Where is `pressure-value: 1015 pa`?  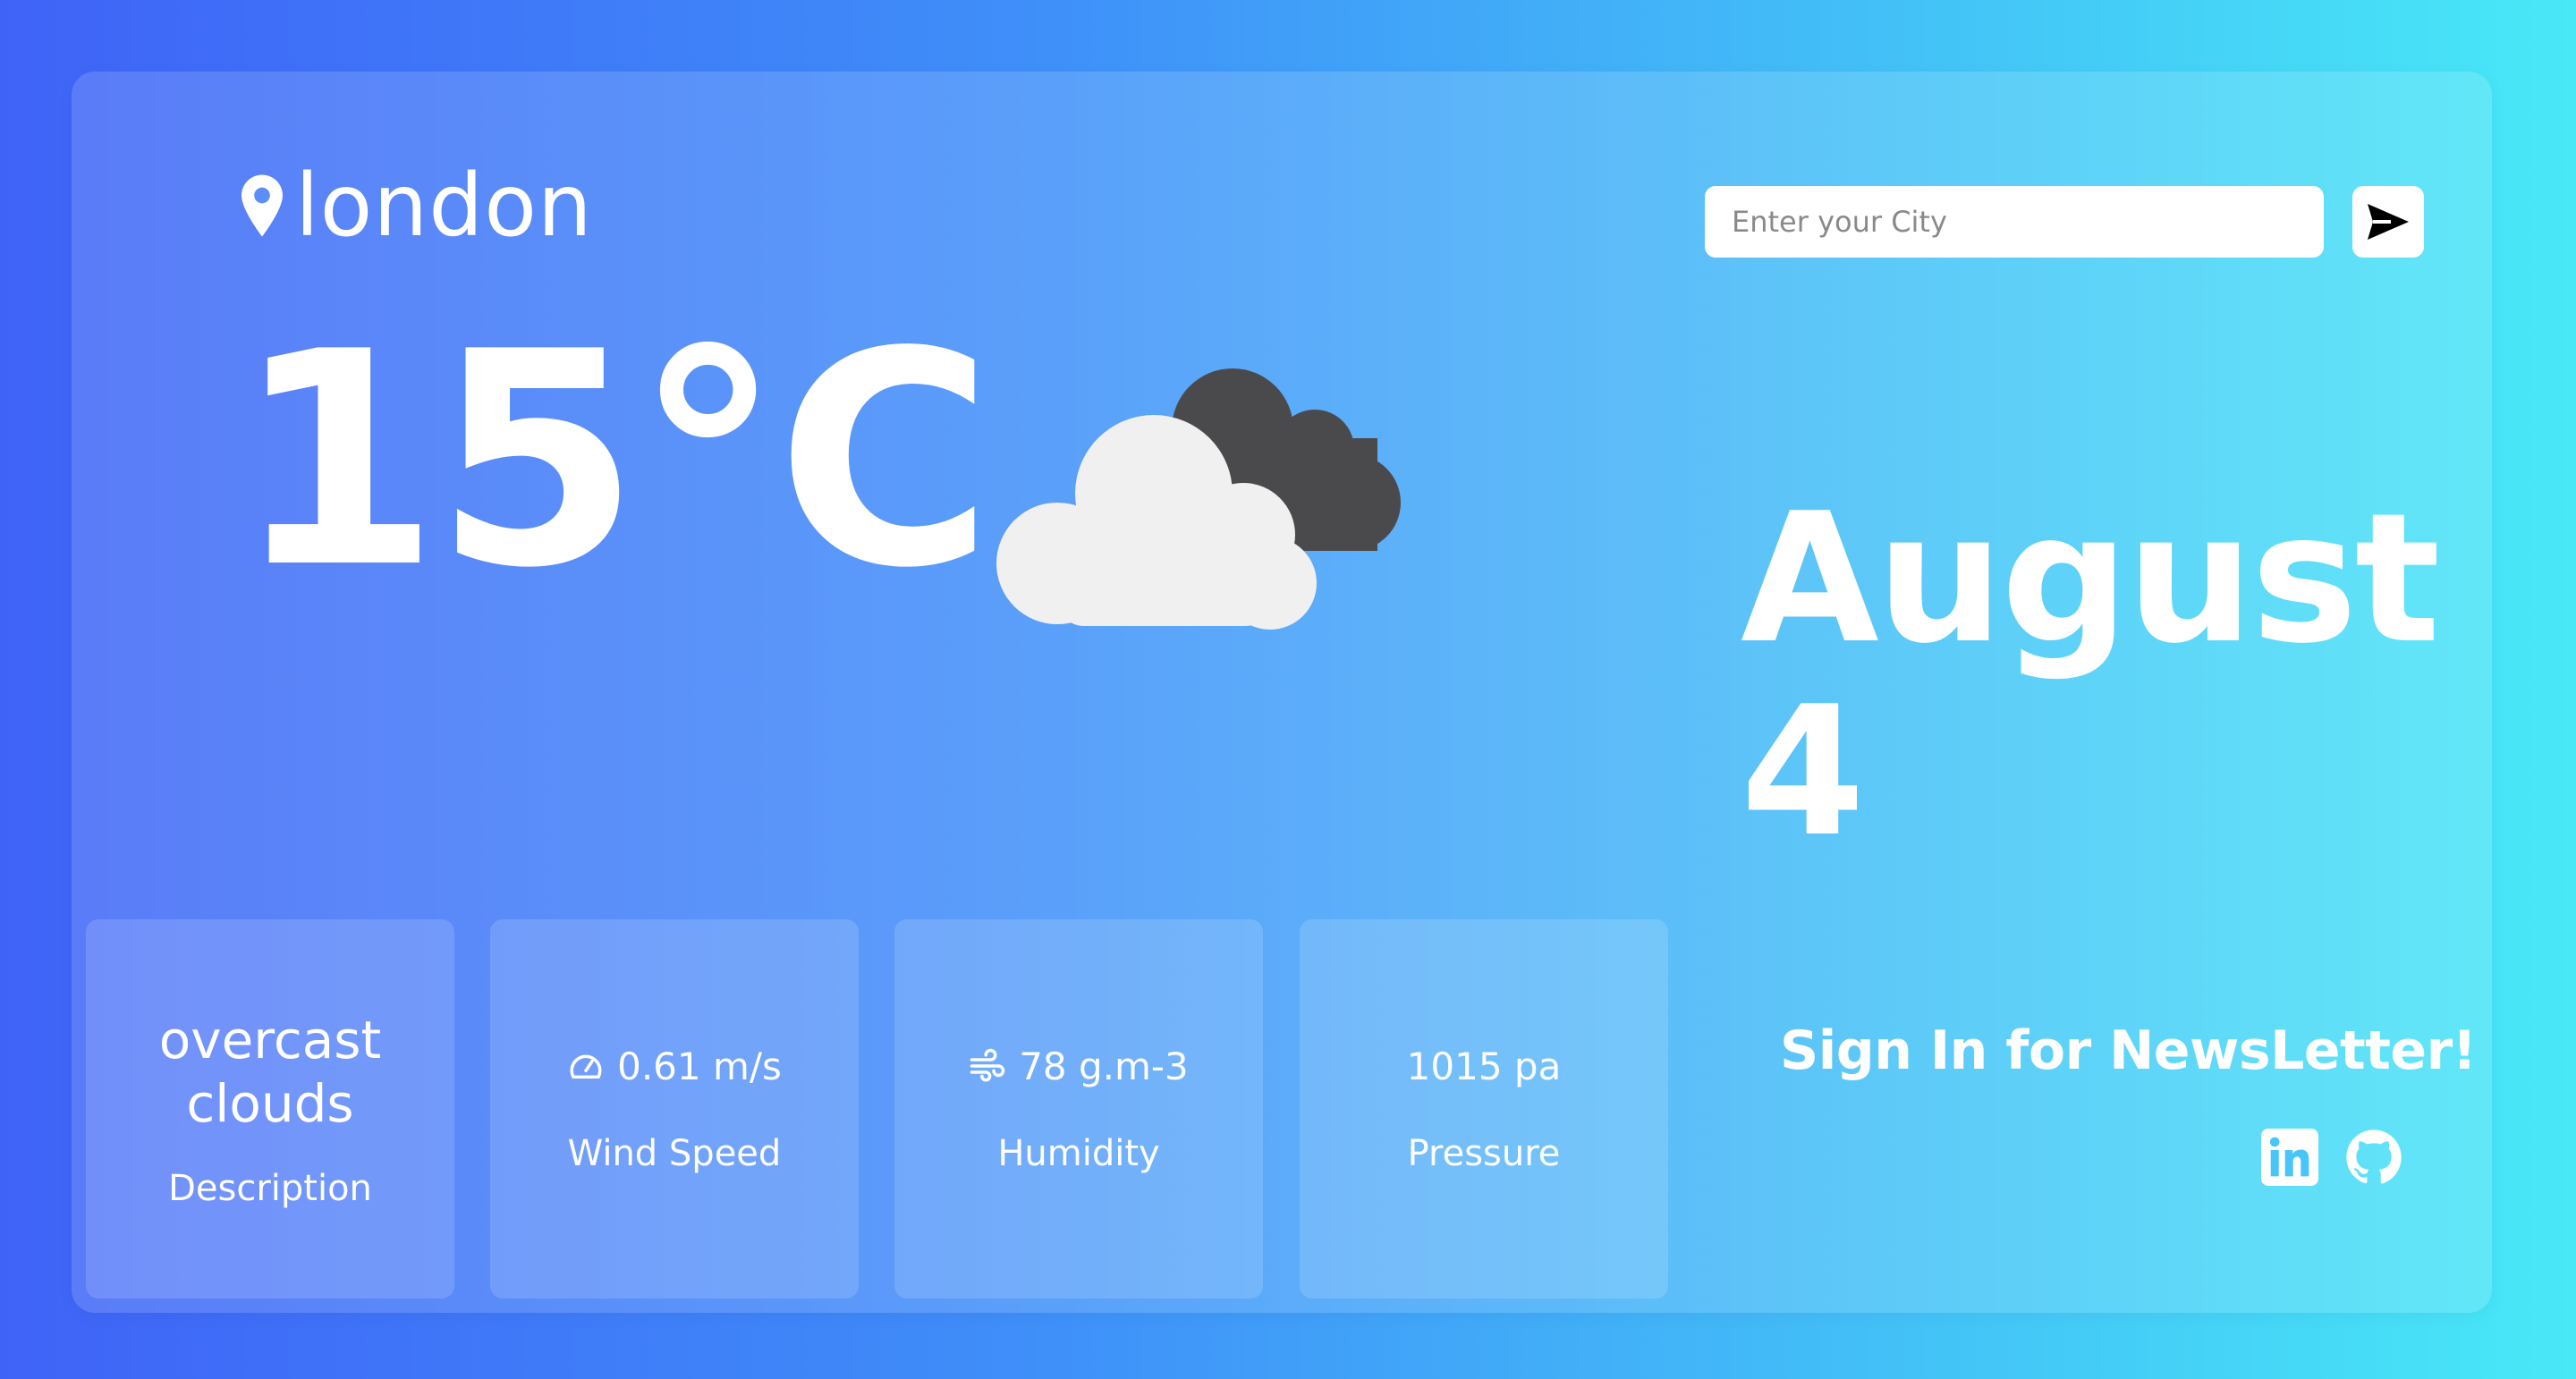
pressure-value: 1015 pa is located at coordinates (1484, 1066).